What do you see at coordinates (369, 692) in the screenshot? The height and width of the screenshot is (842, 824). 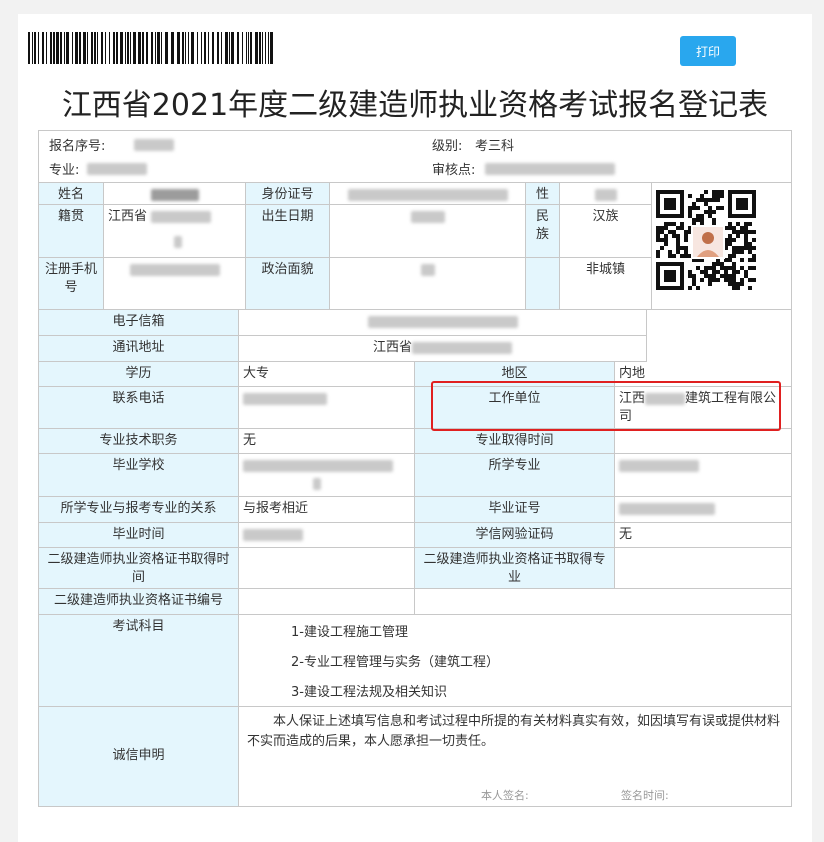 I see `subject-3: 3-建设工程法规及相关知识` at bounding box center [369, 692].